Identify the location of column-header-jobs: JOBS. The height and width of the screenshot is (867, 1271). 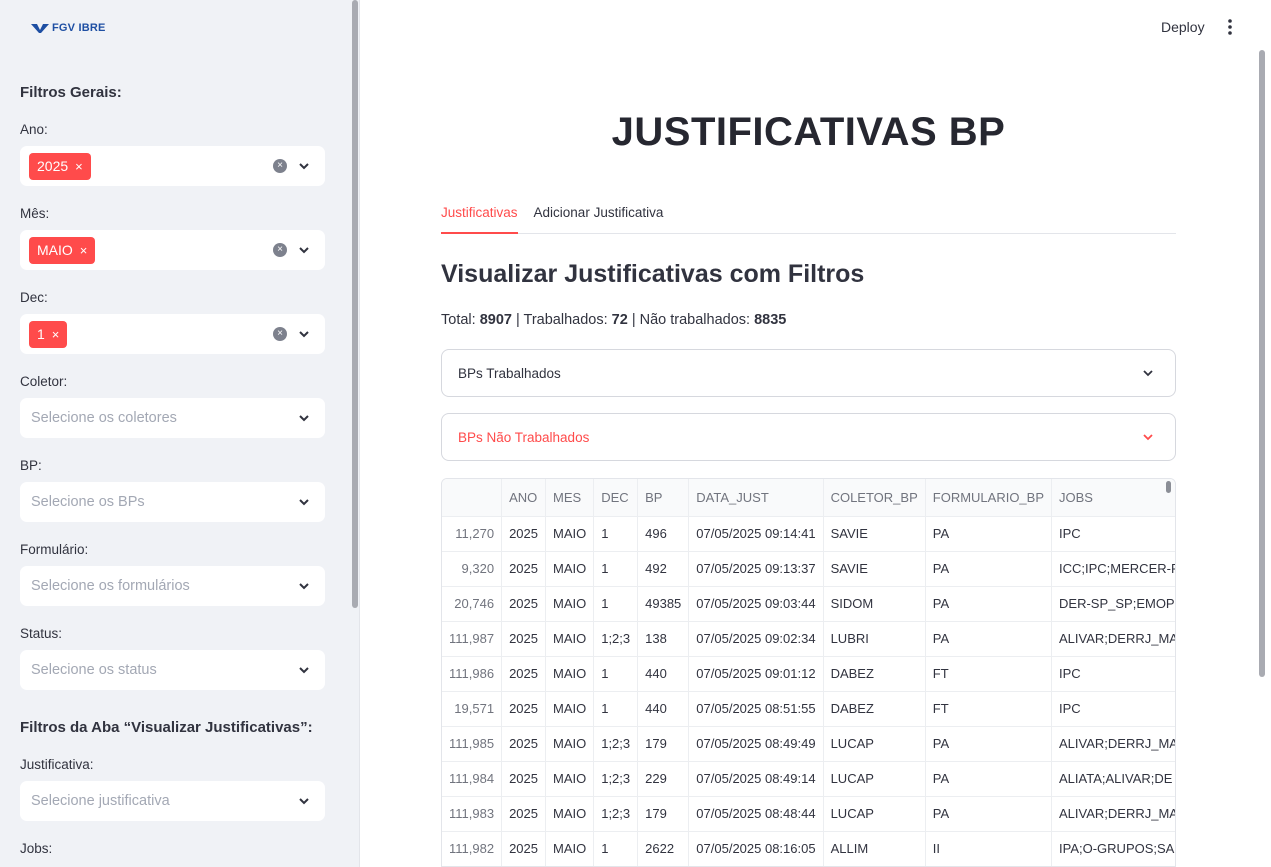
(1113, 498).